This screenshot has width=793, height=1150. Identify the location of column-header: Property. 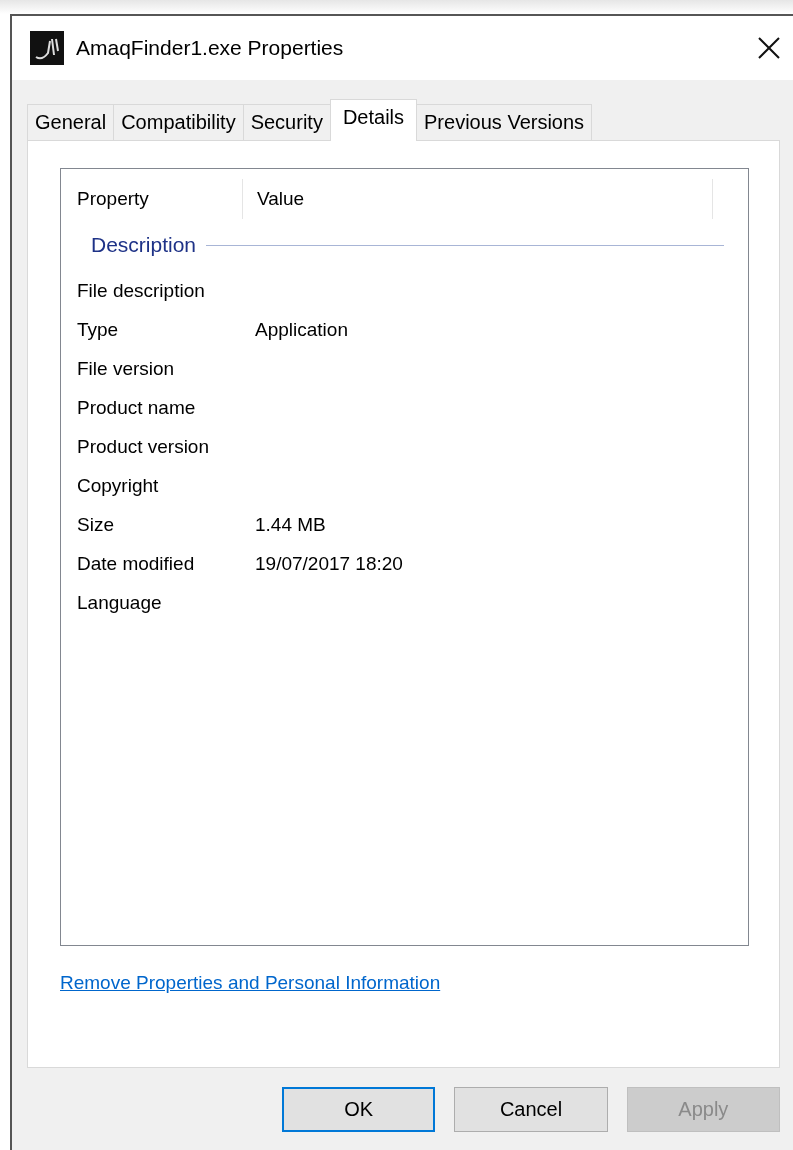
(160, 199).